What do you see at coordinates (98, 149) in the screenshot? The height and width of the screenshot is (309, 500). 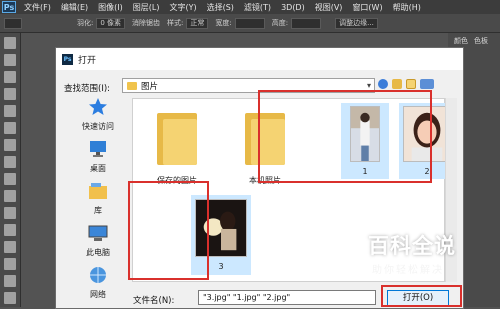 I see `desktop-icon` at bounding box center [98, 149].